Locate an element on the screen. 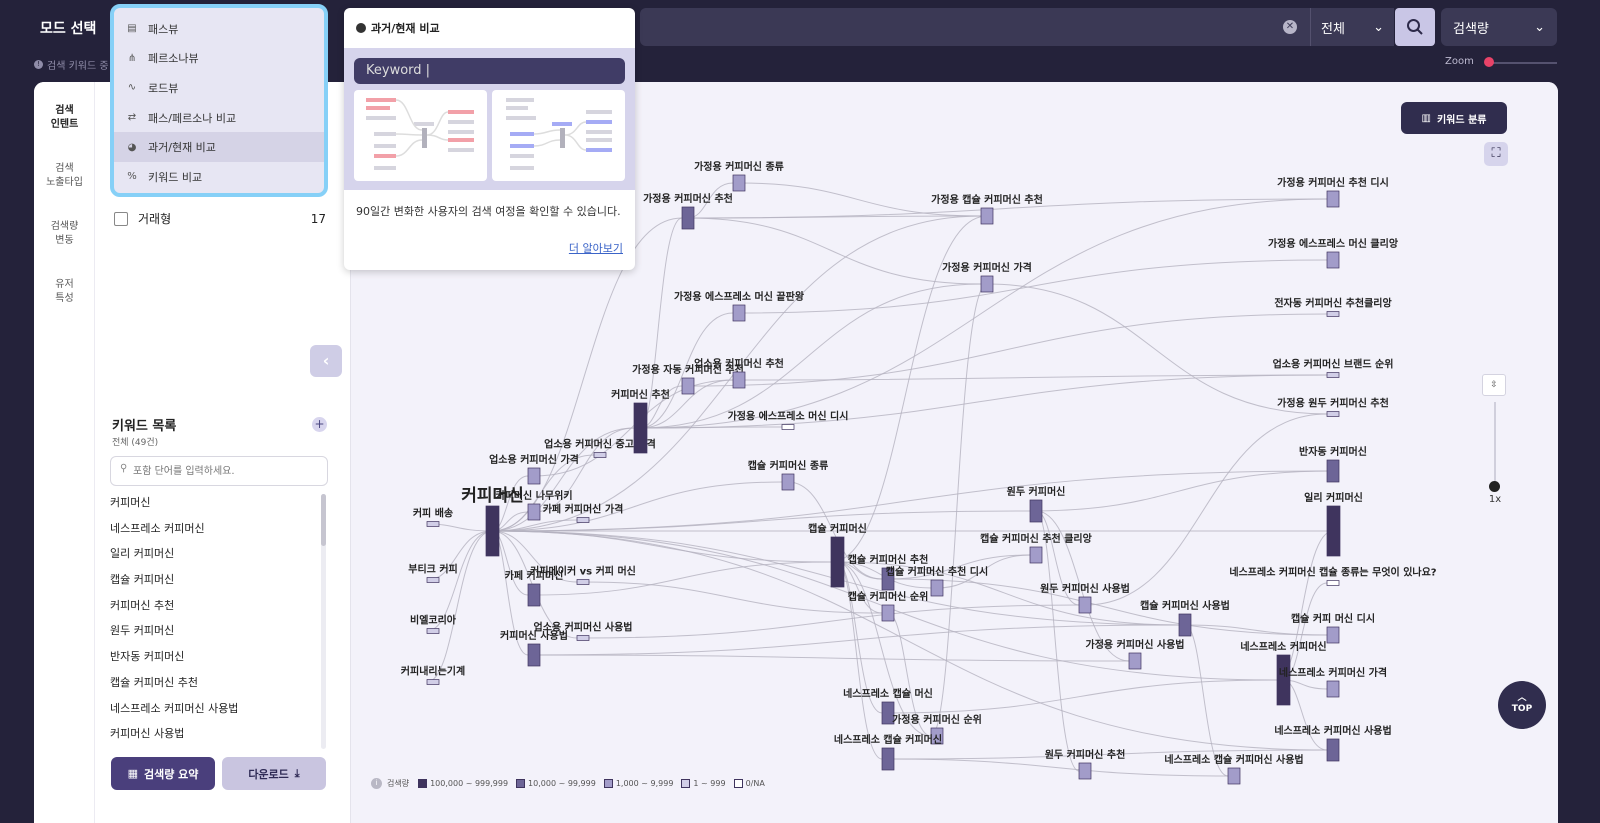 The width and height of the screenshot is (1600, 823). clear-search-icon: ✕ is located at coordinates (1290, 27).